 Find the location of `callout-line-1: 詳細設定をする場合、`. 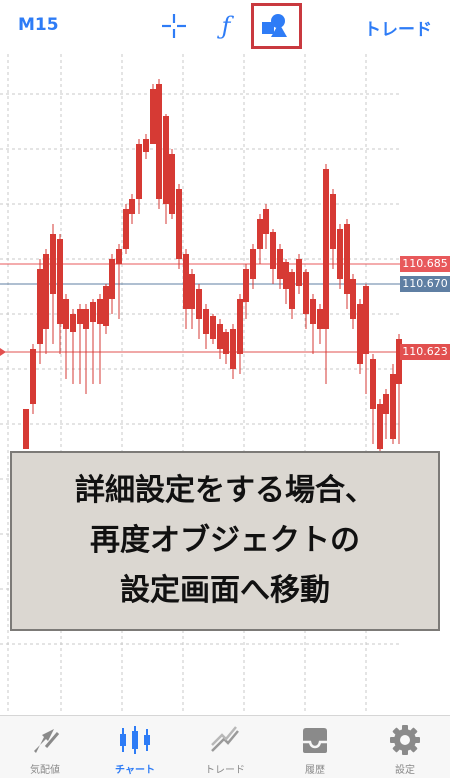

callout-line-1: 詳細設定をする場合、 is located at coordinates (225, 490).